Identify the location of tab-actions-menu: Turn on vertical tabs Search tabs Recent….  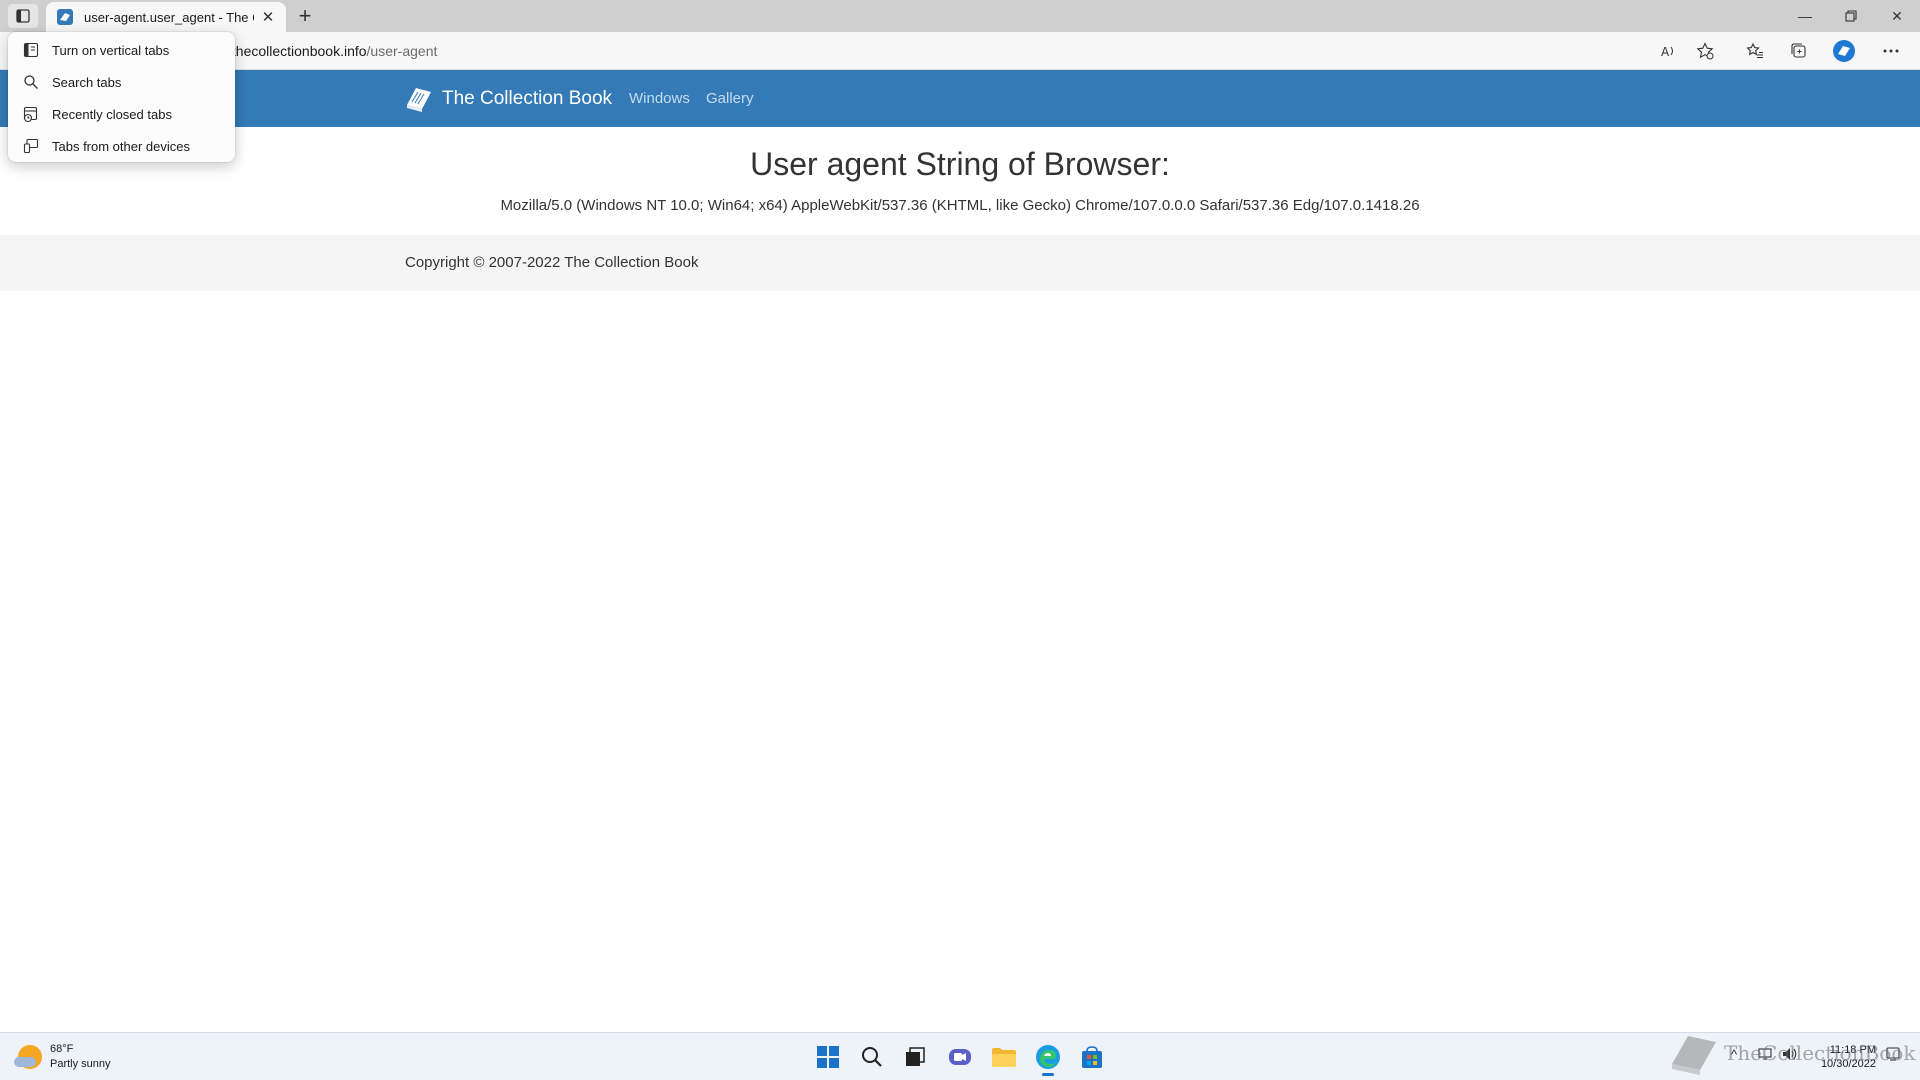
(121, 97).